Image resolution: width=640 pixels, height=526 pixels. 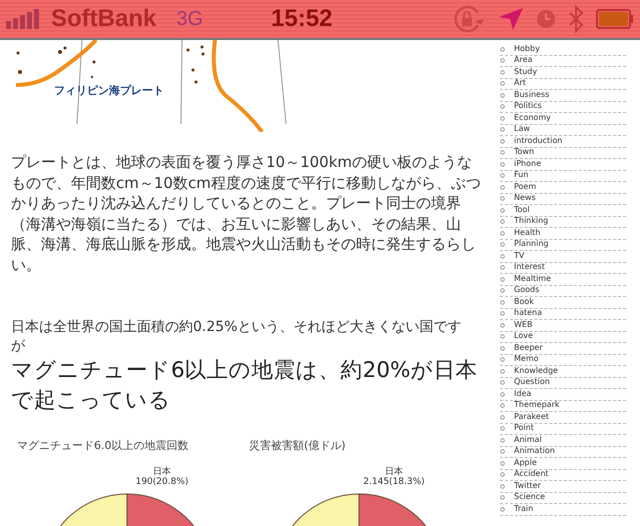 I want to click on category-link: introduction, so click(x=563, y=142).